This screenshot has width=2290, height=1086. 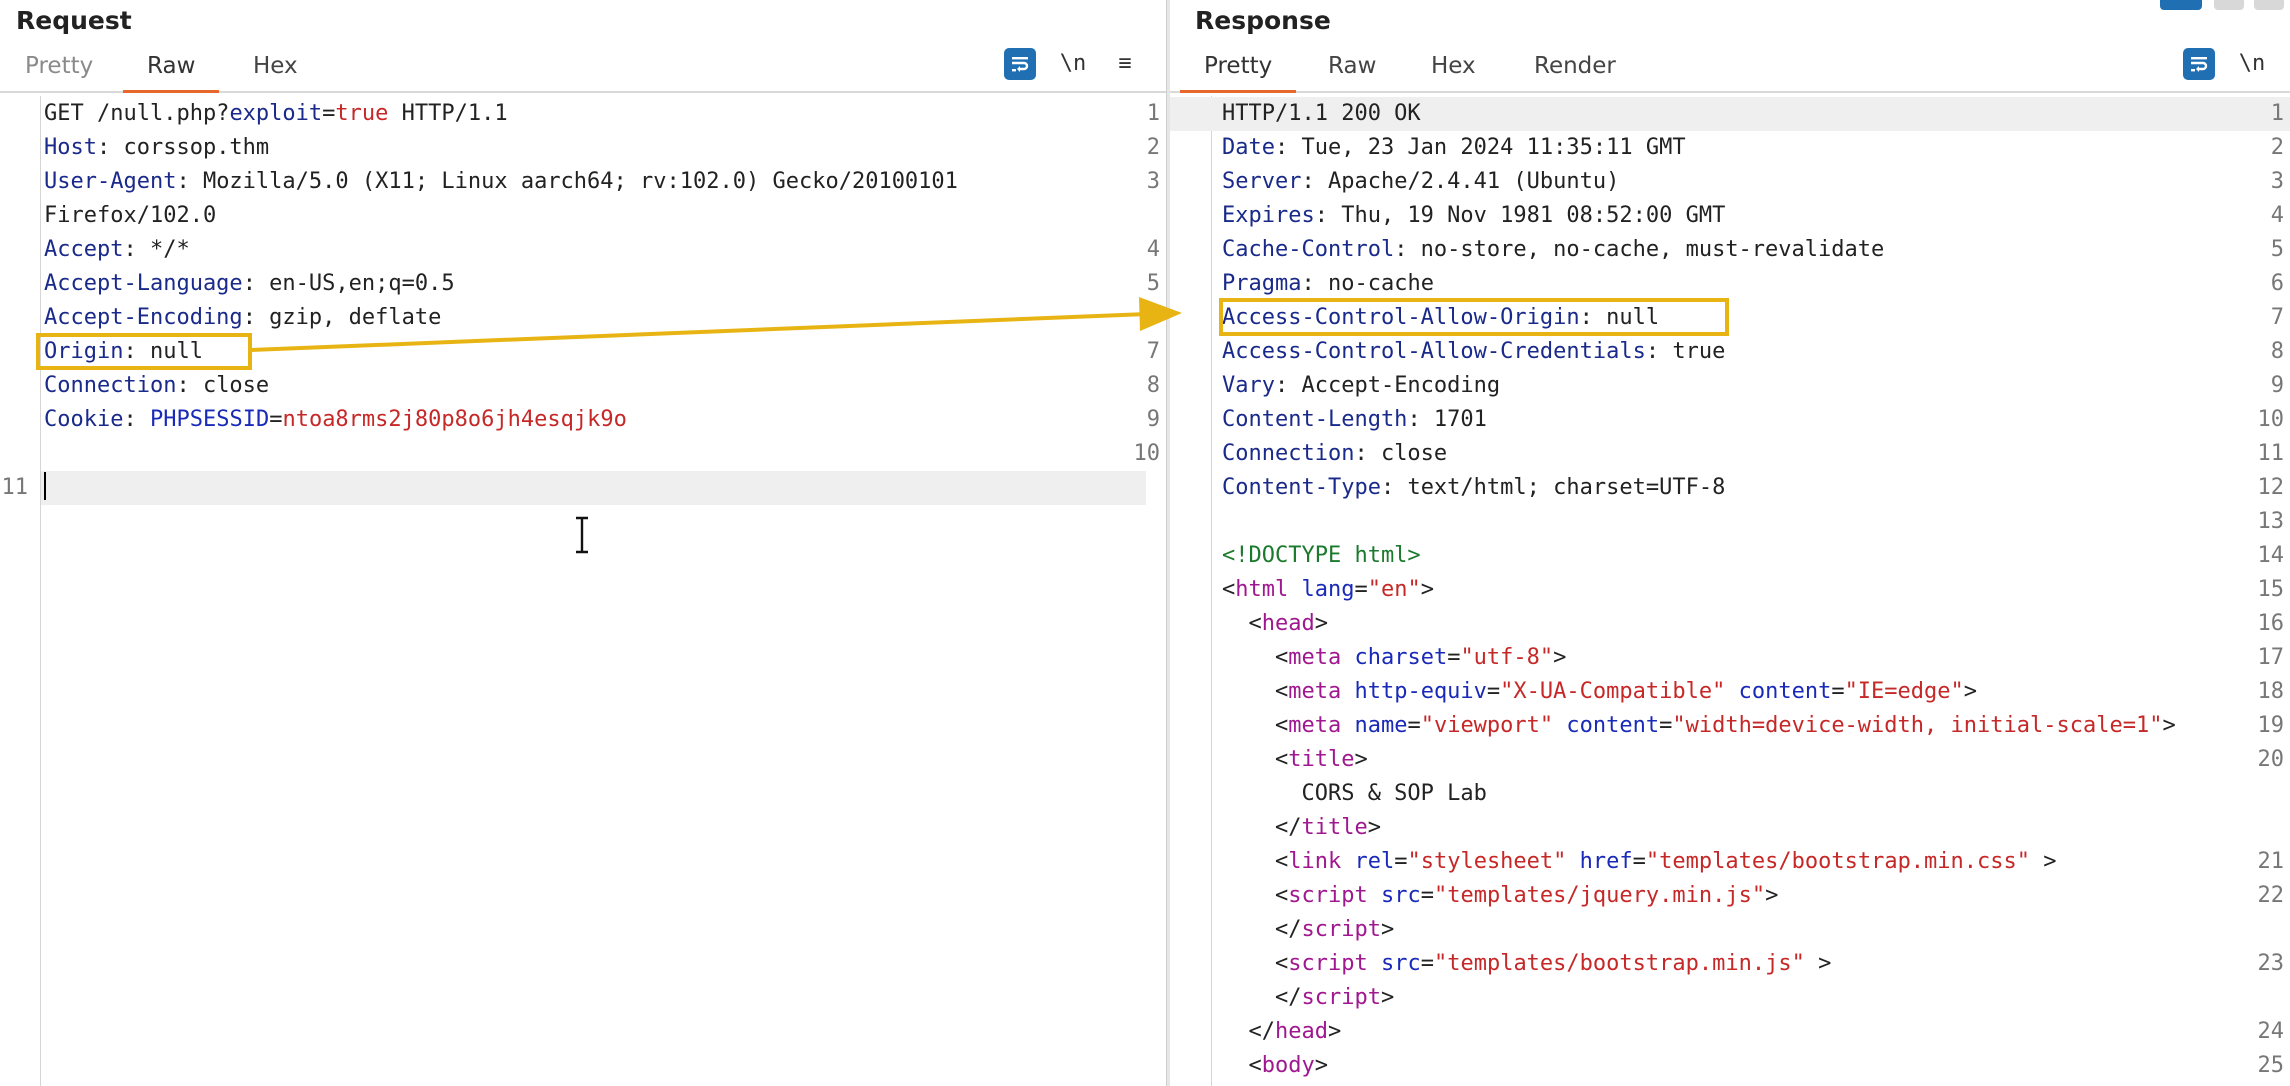 What do you see at coordinates (1361, 385) in the screenshot?
I see `response-line-text: Vary: Accept-Encoding` at bounding box center [1361, 385].